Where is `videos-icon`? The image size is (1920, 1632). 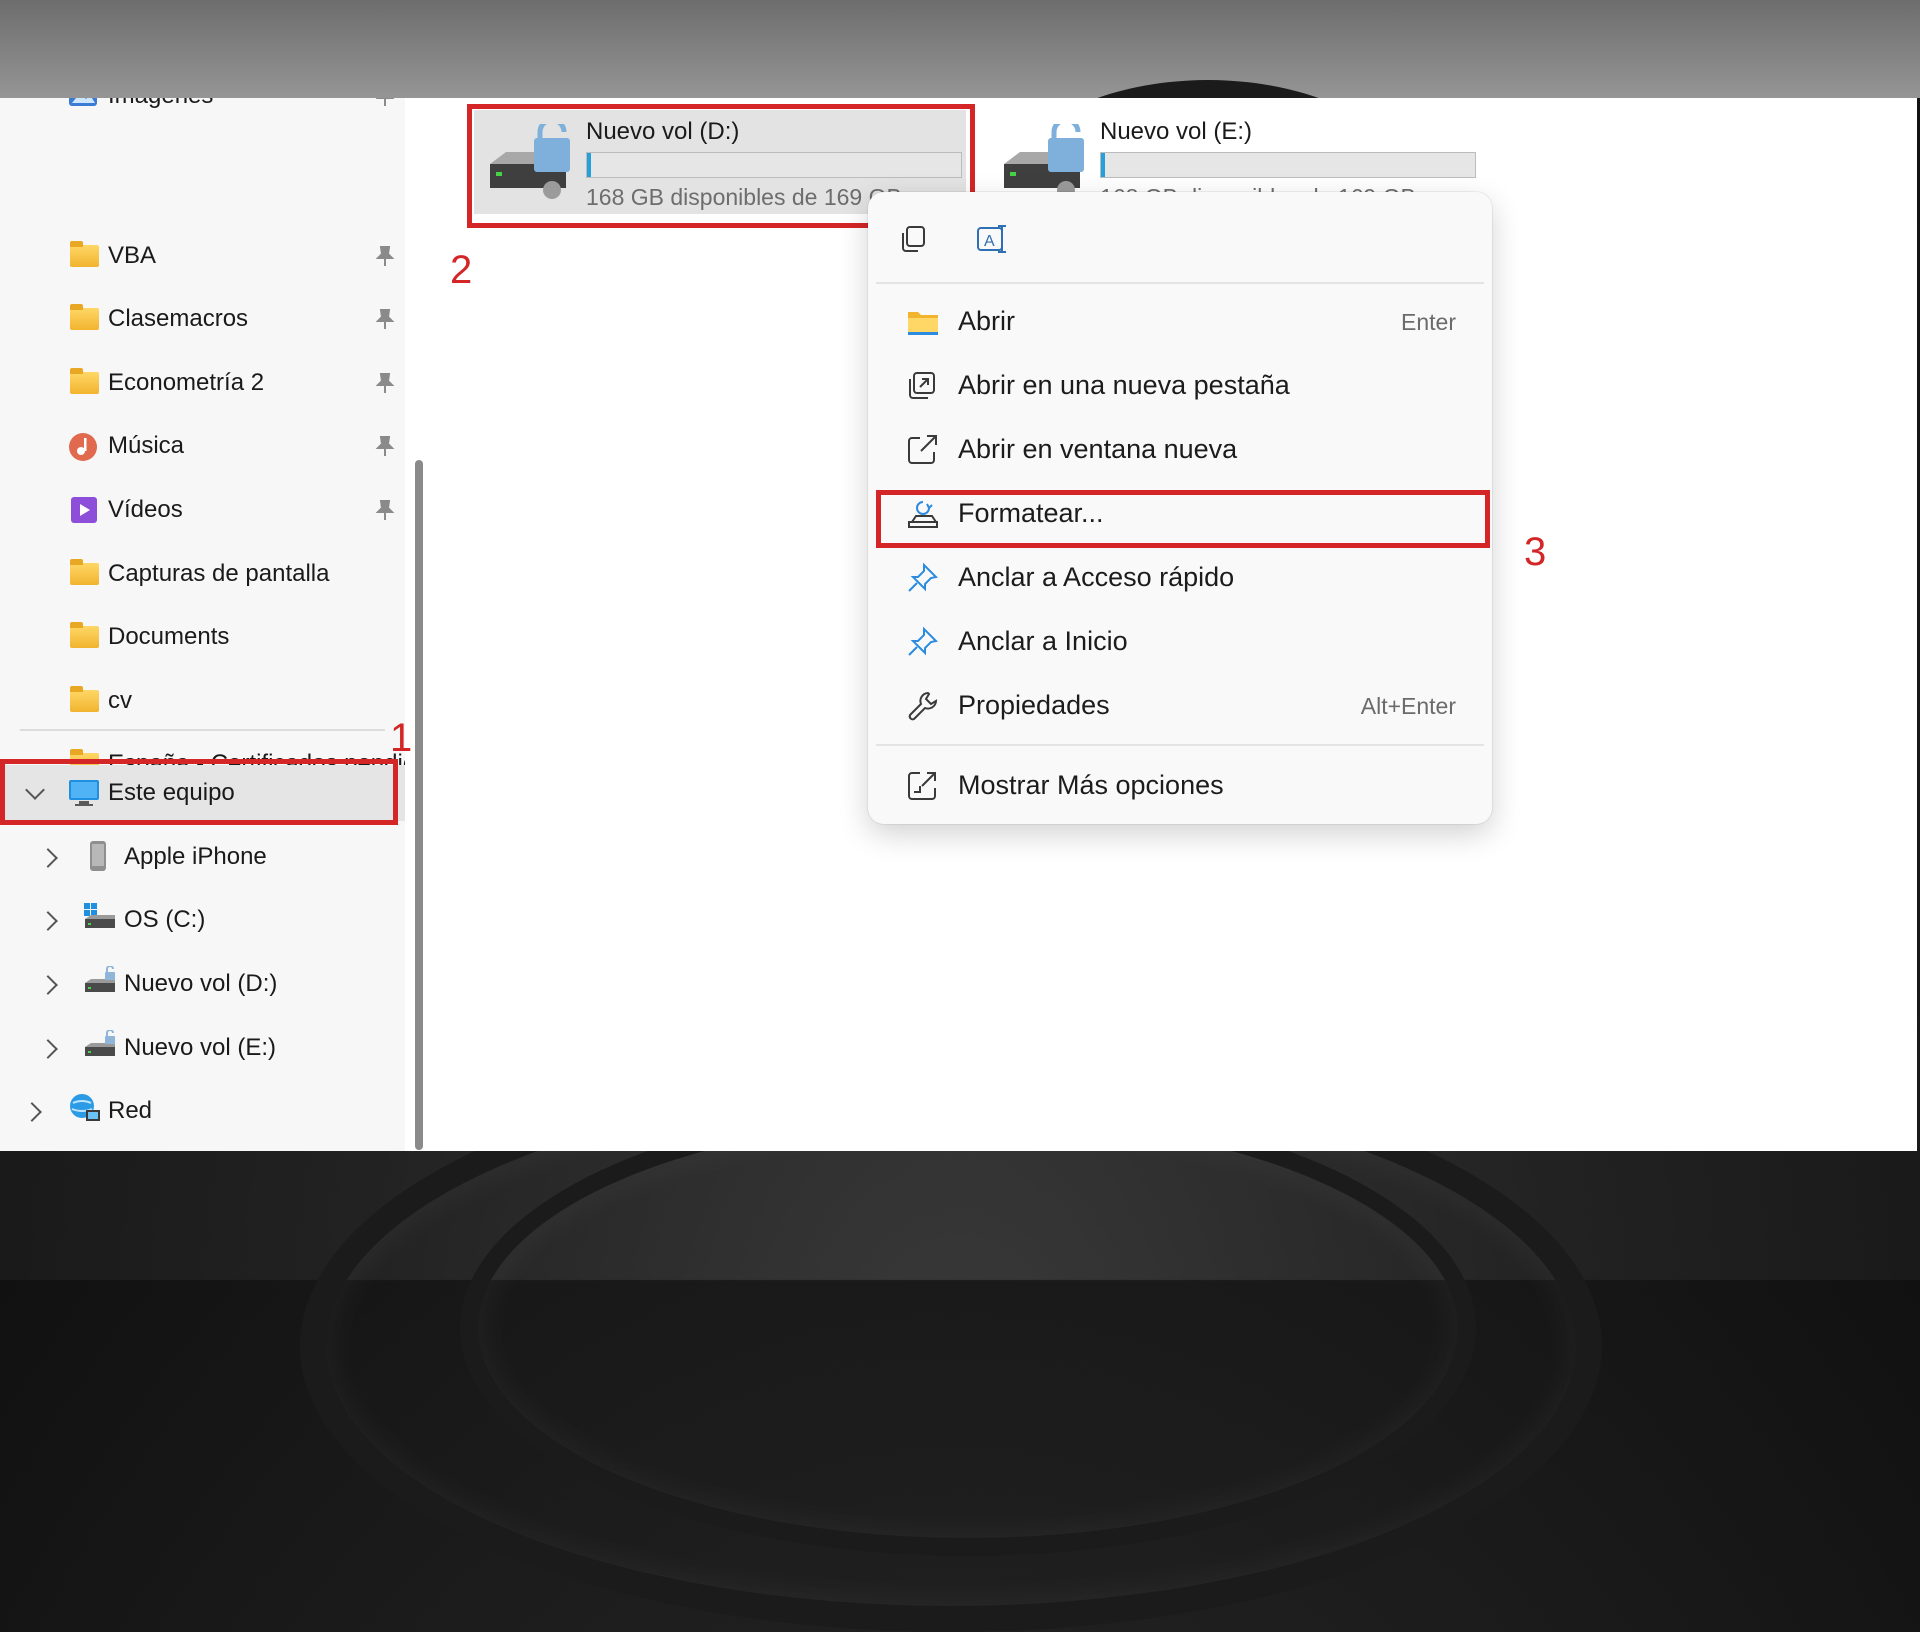 videos-icon is located at coordinates (84, 510).